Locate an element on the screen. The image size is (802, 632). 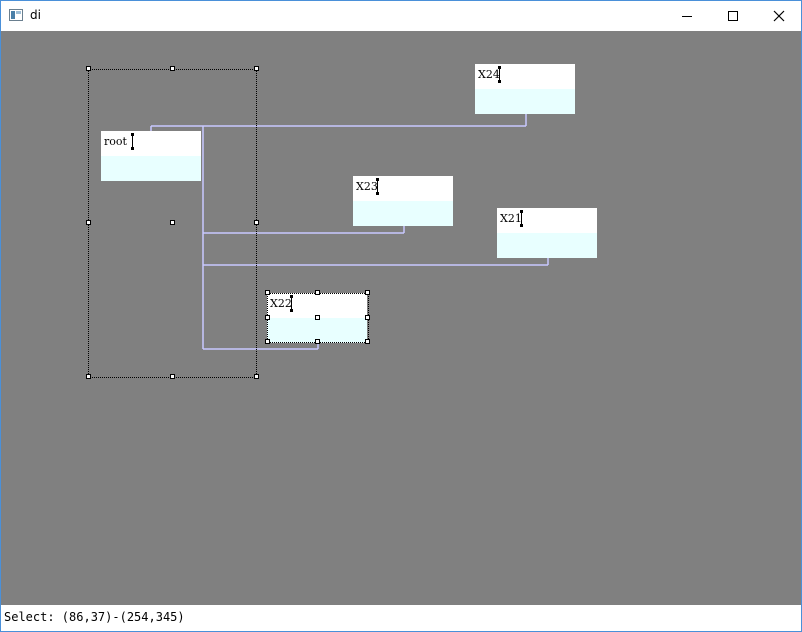
node-x23: X23 is located at coordinates (403, 201).